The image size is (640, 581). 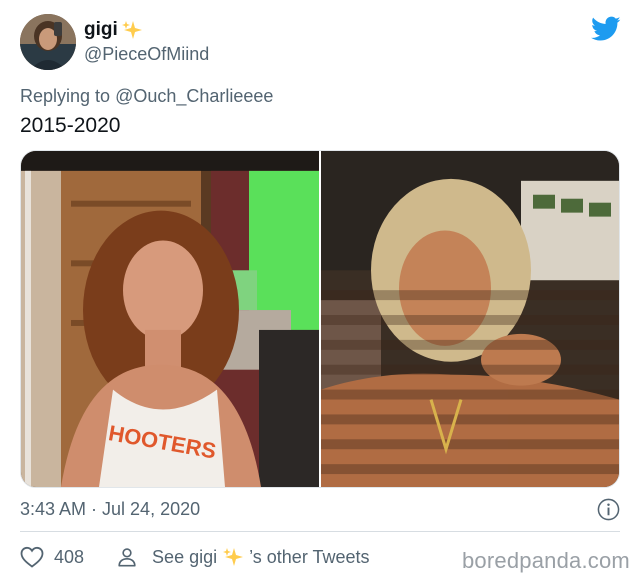 I want to click on see-other-tweets-prefix: See gigi, so click(x=185, y=556).